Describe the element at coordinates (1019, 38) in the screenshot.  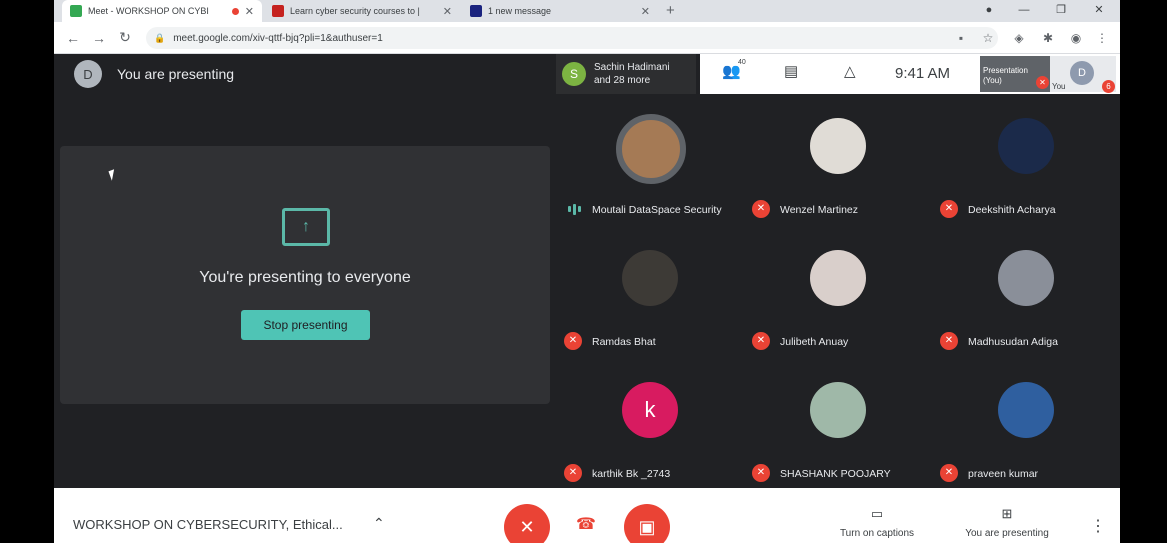
I see `shield-extension-icon: ◈` at that location.